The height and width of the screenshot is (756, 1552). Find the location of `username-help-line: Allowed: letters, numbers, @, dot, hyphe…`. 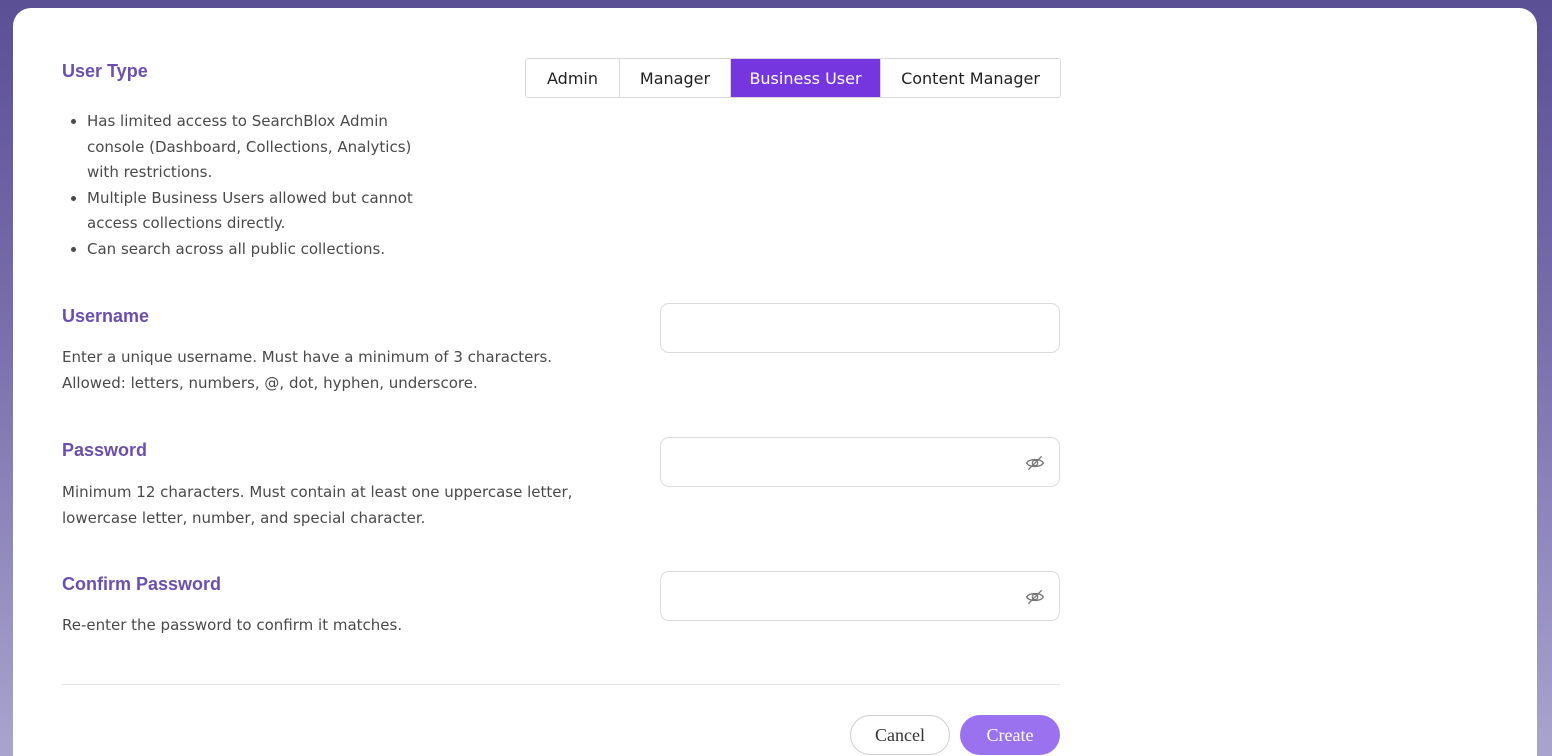

username-help-line: Allowed: letters, numbers, @, dot, hyphe… is located at coordinates (270, 382).